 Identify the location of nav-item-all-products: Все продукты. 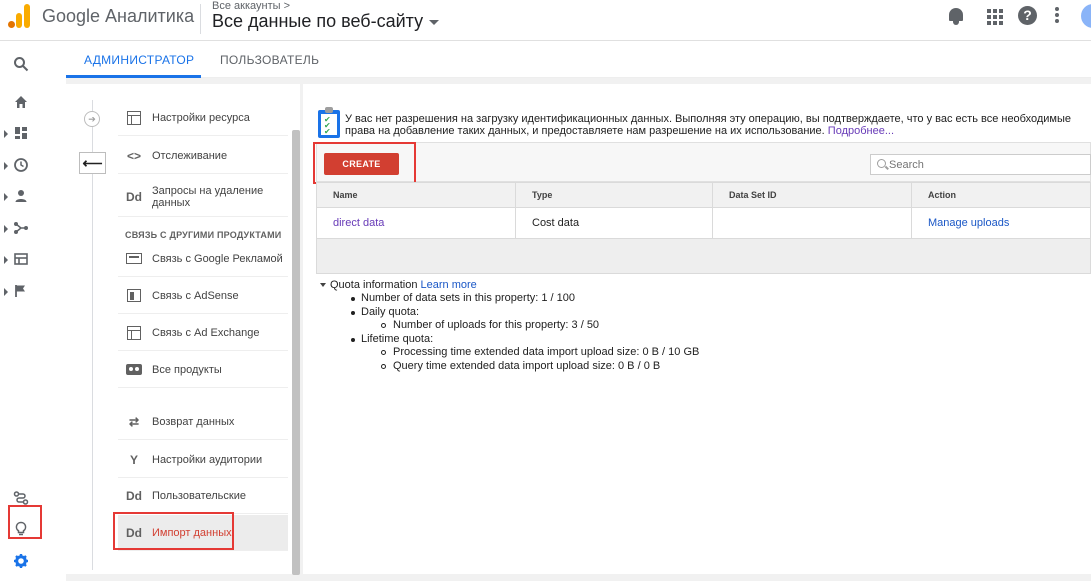
(203, 370).